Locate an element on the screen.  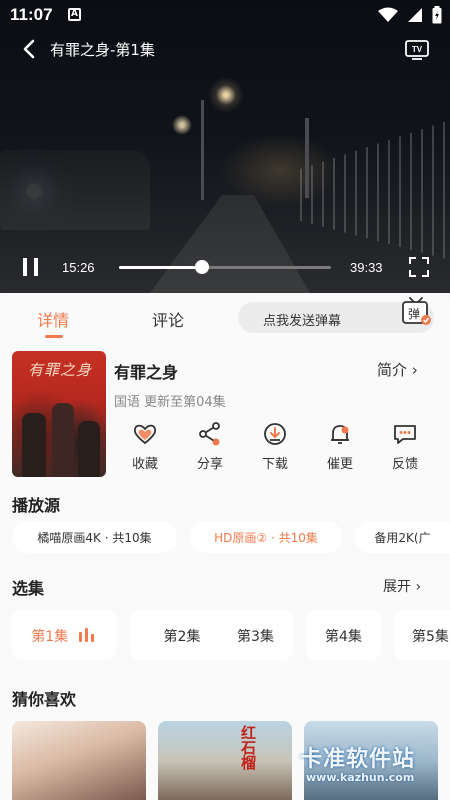
status-icons is located at coordinates (410, 15).